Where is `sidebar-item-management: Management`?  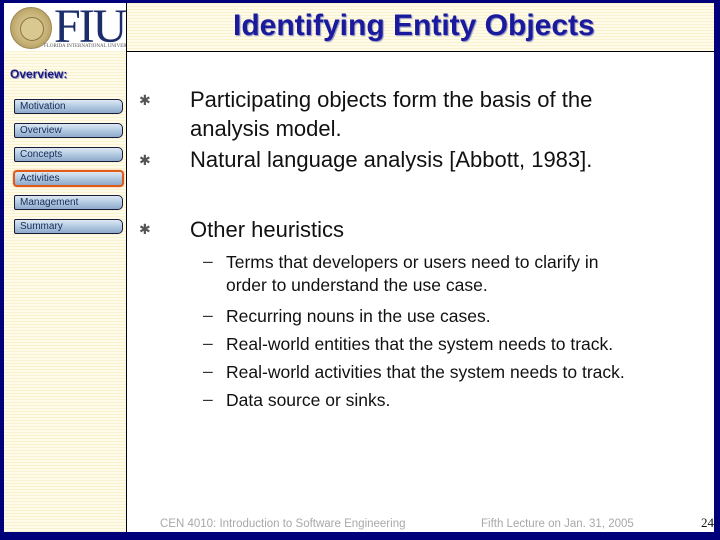
sidebar-item-management: Management is located at coordinates (68, 202).